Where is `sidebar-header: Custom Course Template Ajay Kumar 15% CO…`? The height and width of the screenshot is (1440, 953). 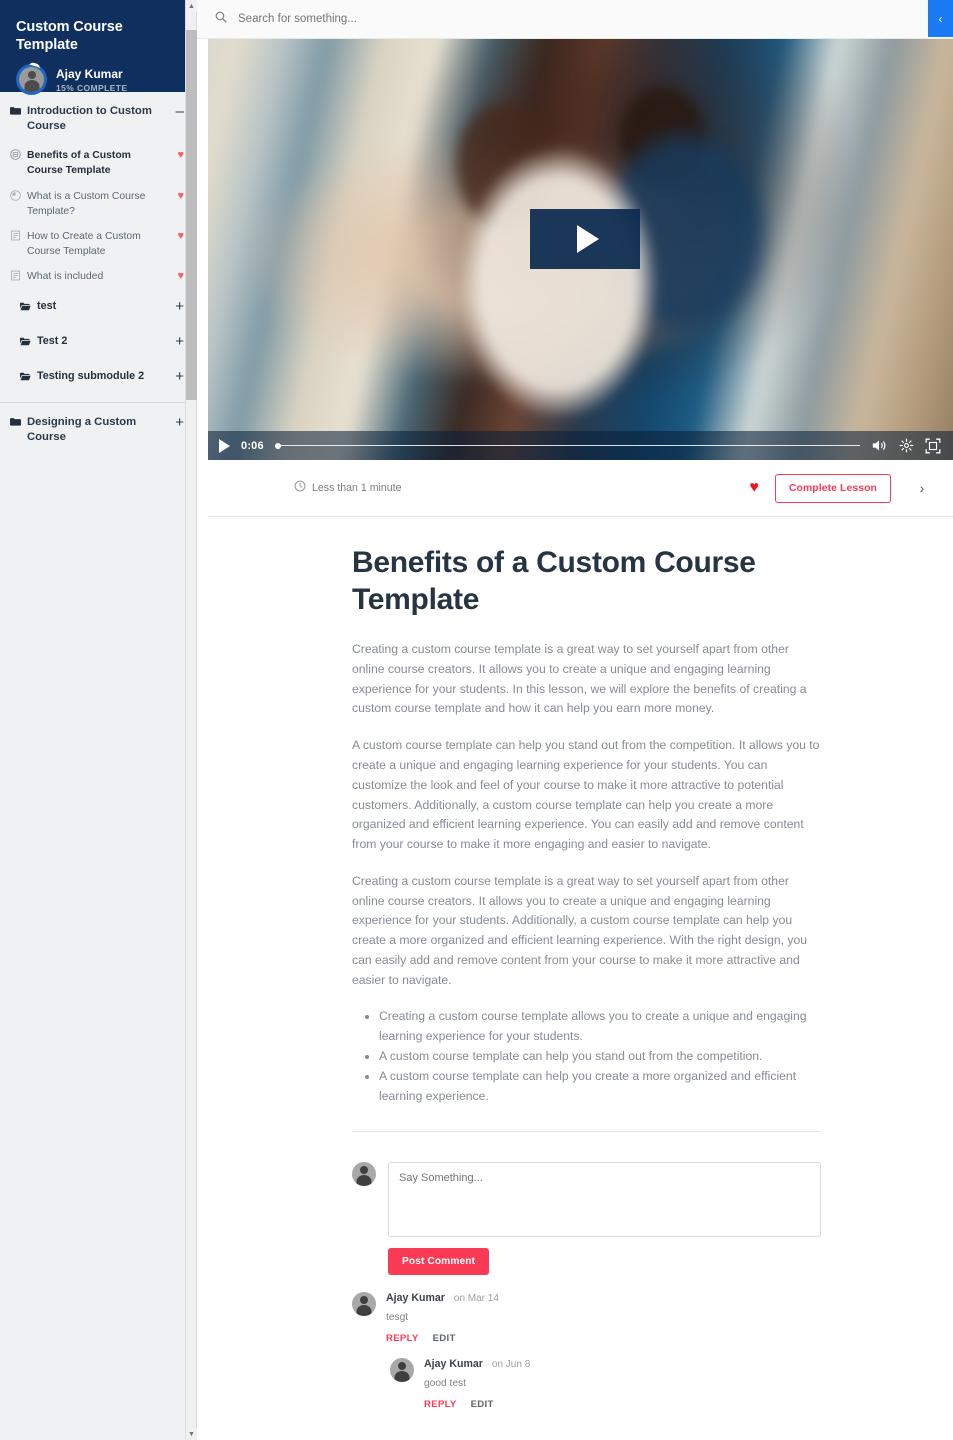 sidebar-header: Custom Course Template Ajay Kumar 15% CO… is located at coordinates (98, 48).